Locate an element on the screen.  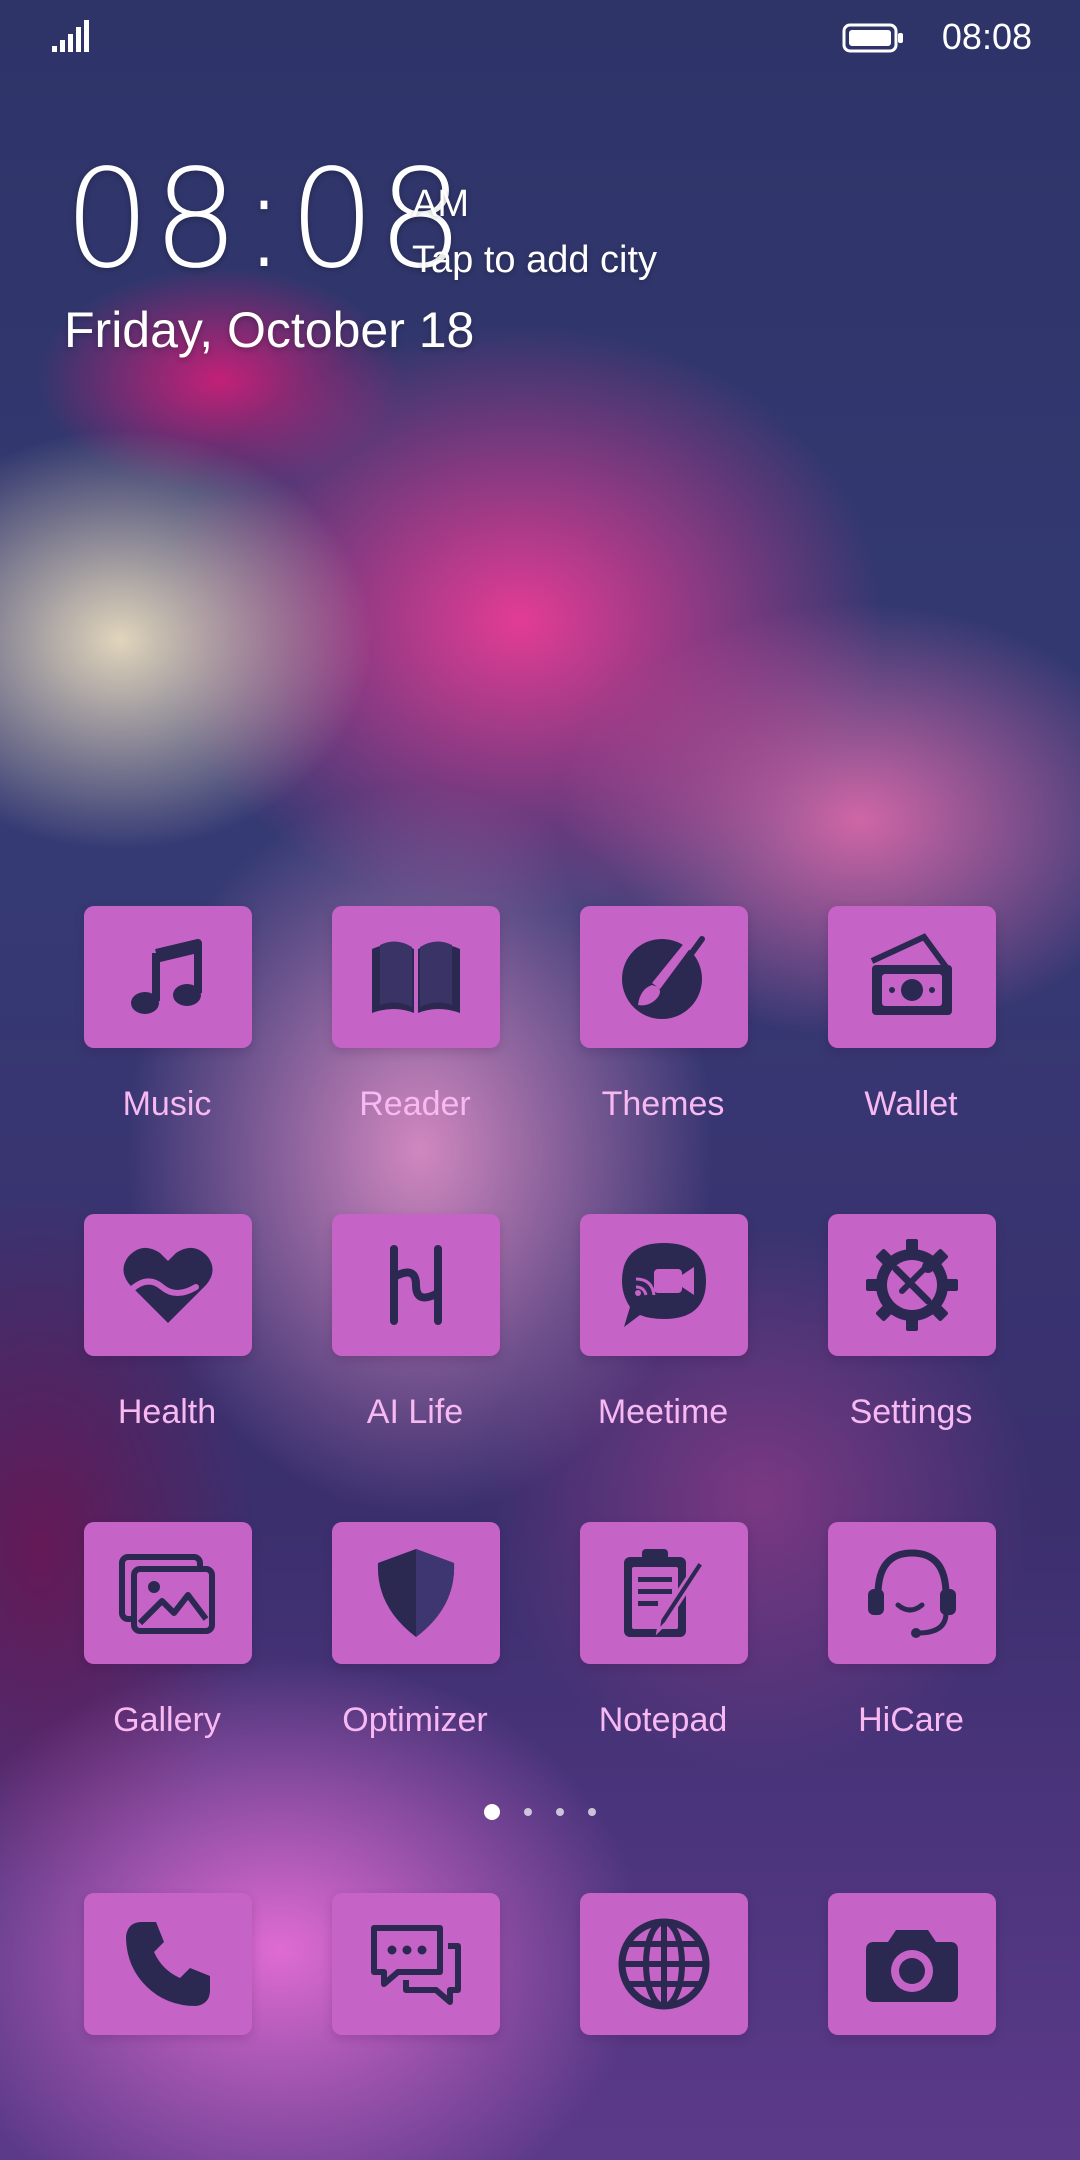
gallery-icon is located at coordinates (167, 1594).